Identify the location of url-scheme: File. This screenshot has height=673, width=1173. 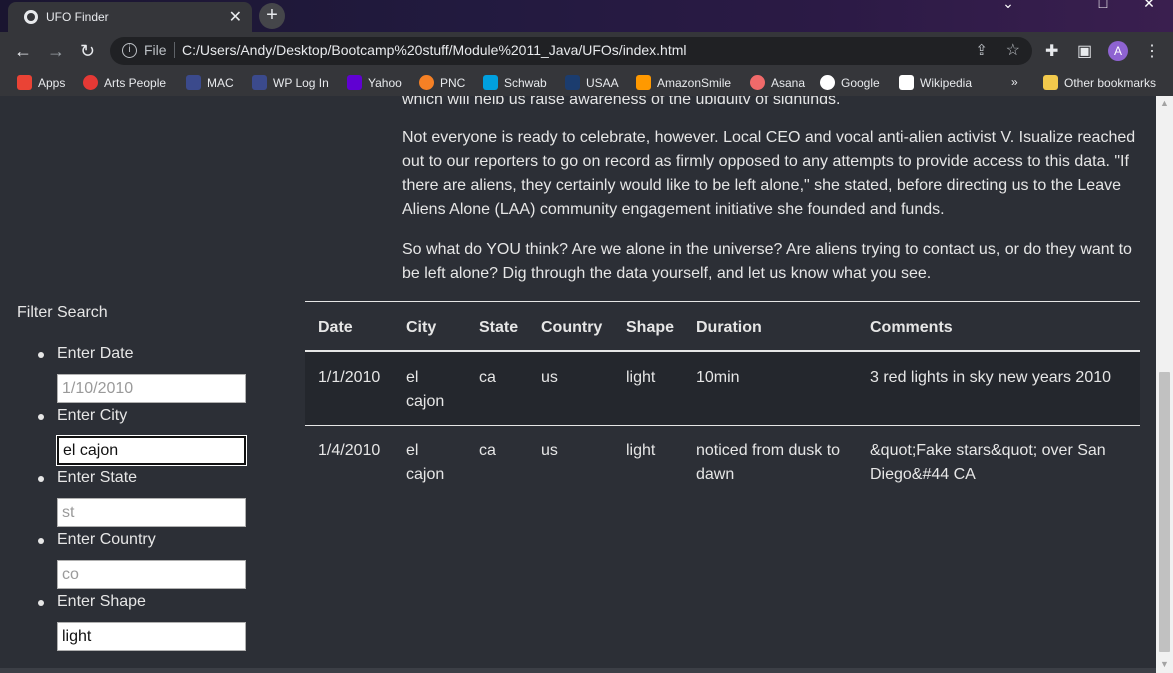
(155, 50).